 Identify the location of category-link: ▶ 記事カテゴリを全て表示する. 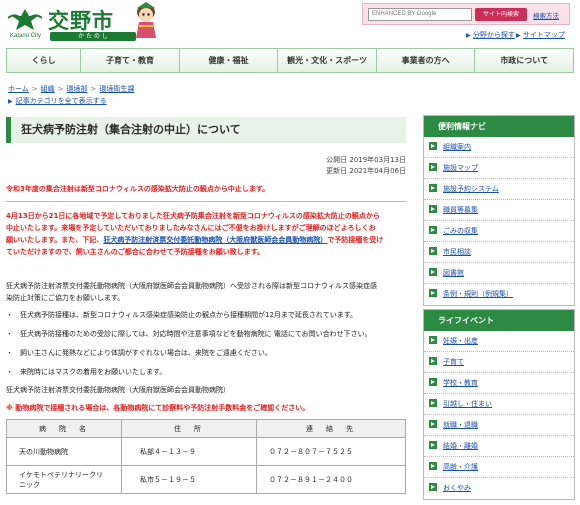
(57, 101).